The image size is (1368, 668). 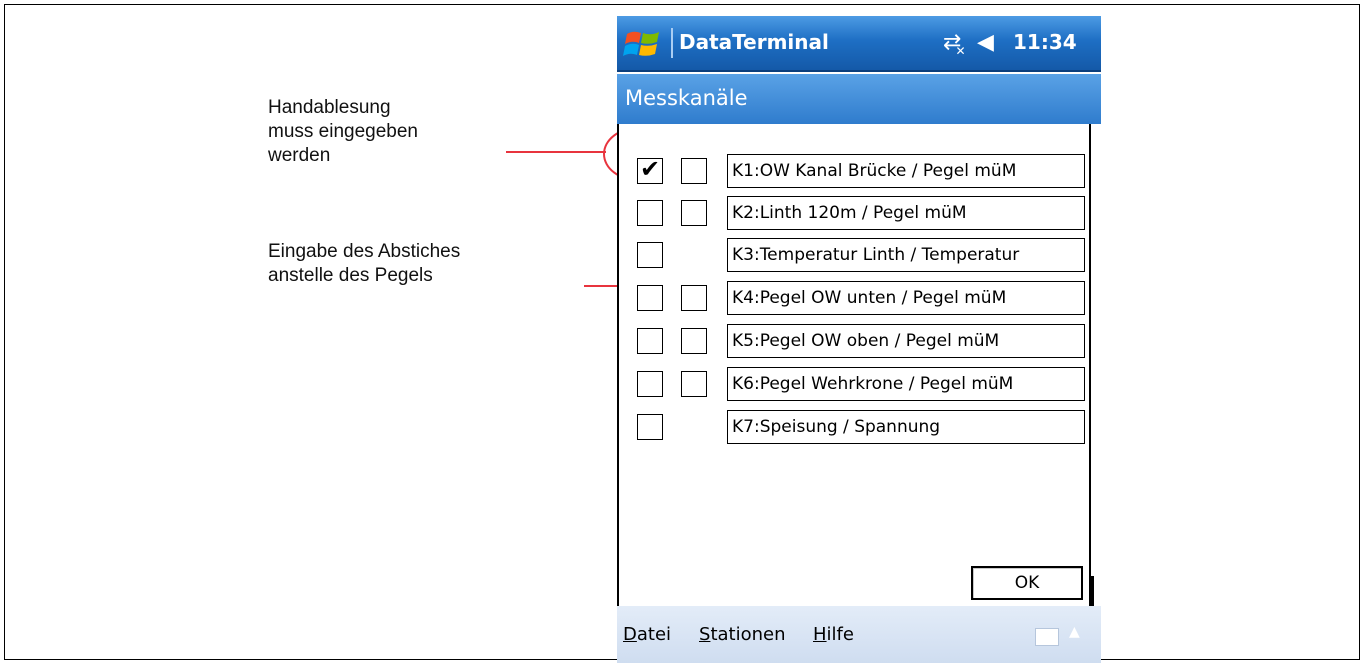 I want to click on channel-label-k4: K4:Pegel OW unten / Pegel müM, so click(x=906, y=298).